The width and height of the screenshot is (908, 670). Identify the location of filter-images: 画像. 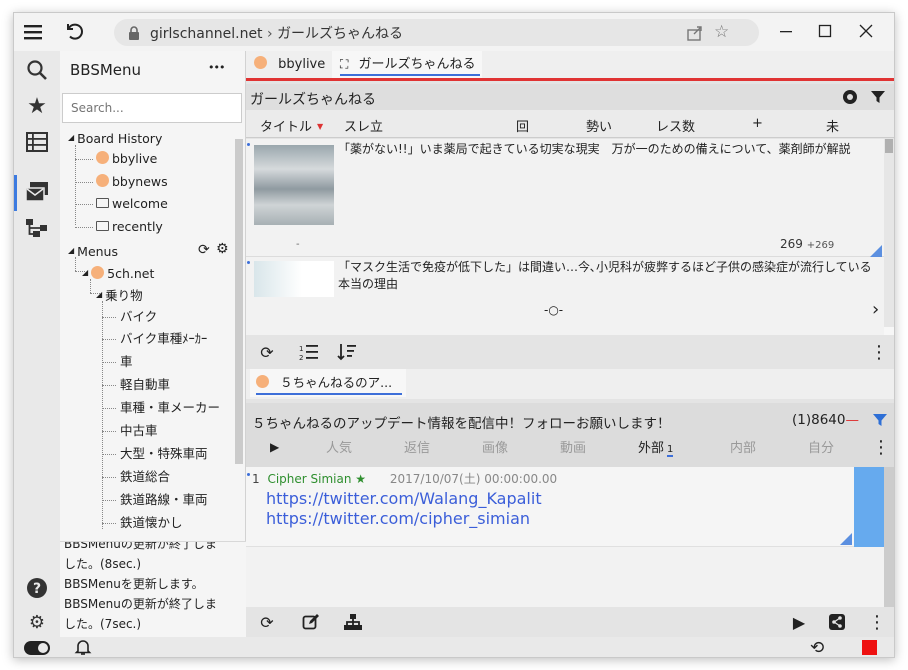
(495, 446).